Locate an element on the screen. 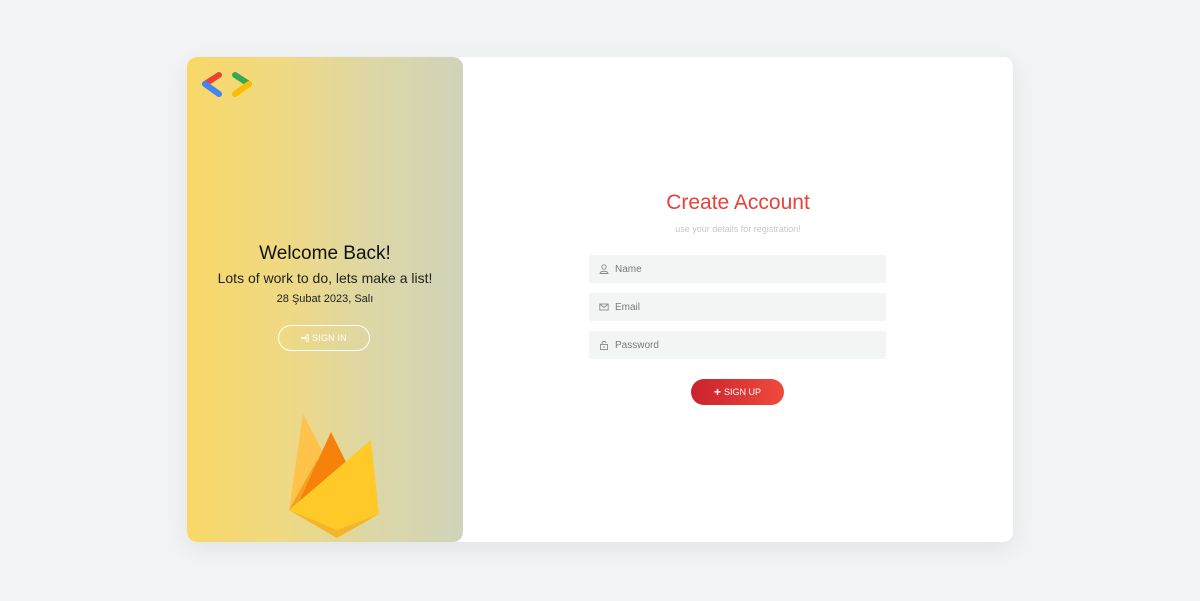  name-field is located at coordinates (737, 269).